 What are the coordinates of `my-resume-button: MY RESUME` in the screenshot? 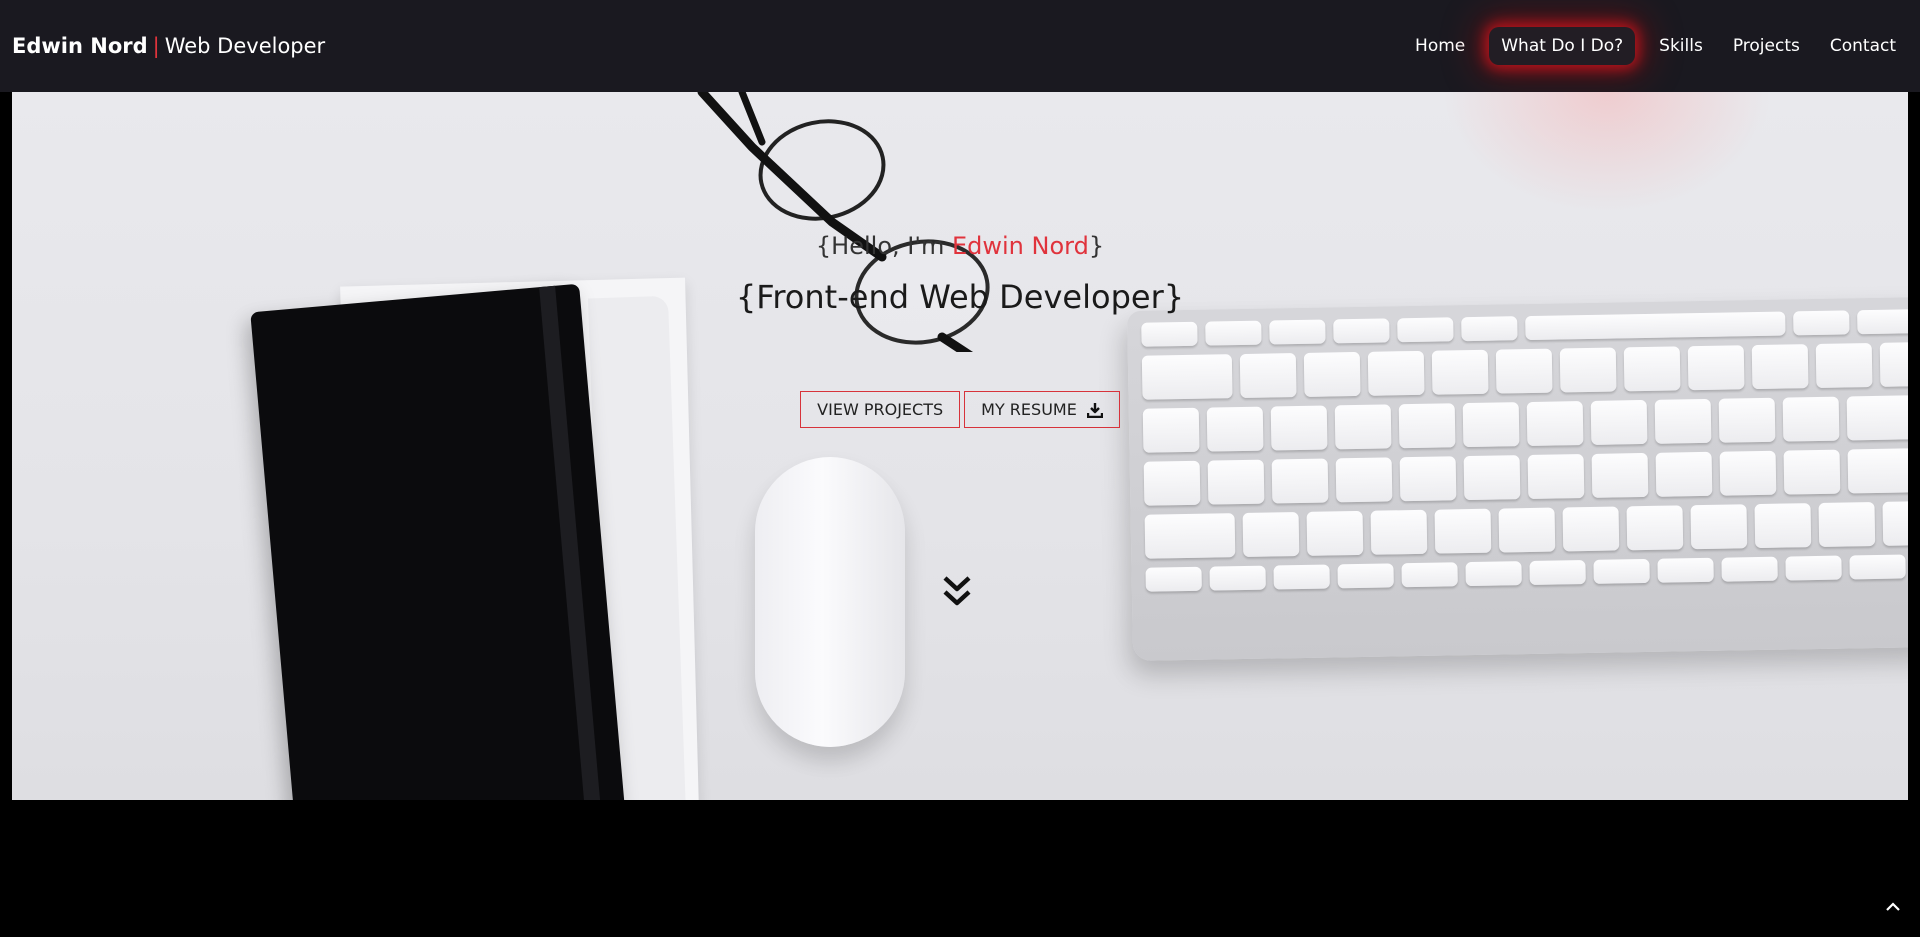 It's located at (1042, 409).